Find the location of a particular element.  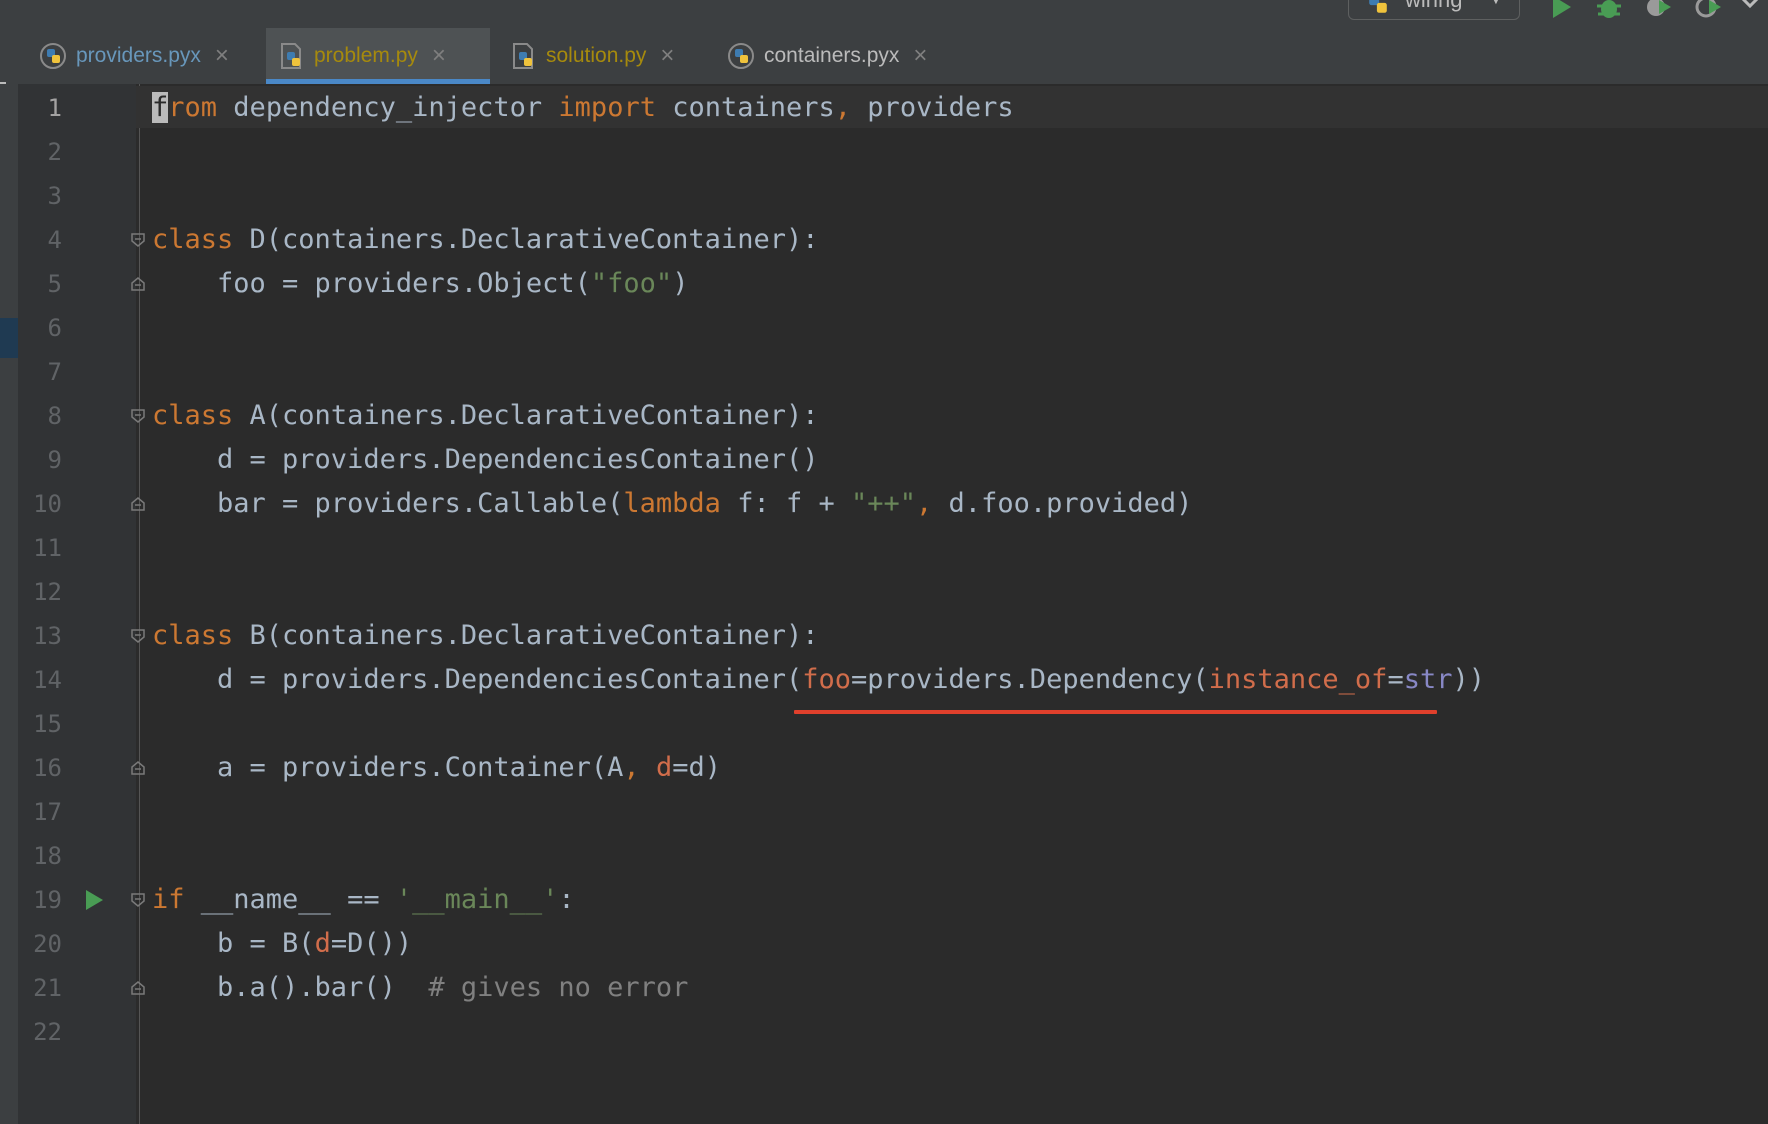

tab-label: problem.py is located at coordinates (366, 55).